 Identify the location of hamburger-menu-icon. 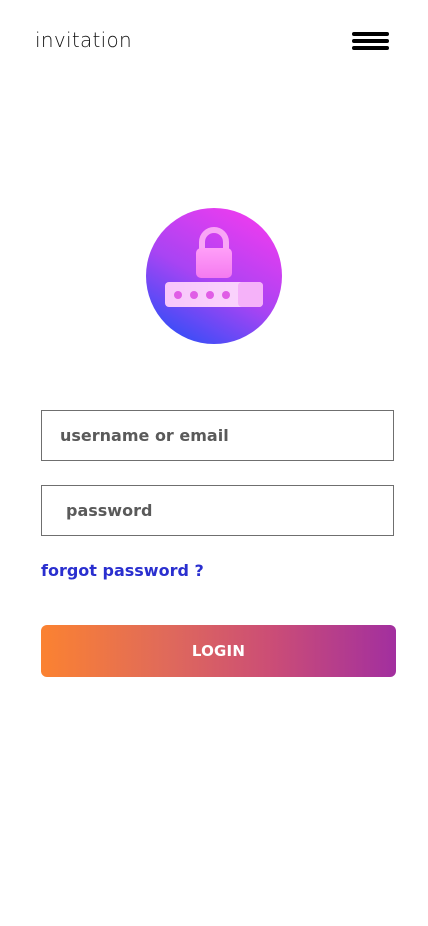
(371, 41).